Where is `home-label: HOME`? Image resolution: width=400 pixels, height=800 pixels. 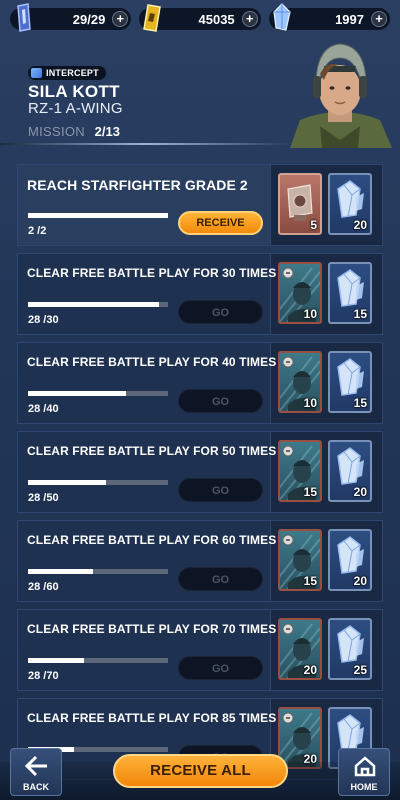
home-label: HOME is located at coordinates (364, 787).